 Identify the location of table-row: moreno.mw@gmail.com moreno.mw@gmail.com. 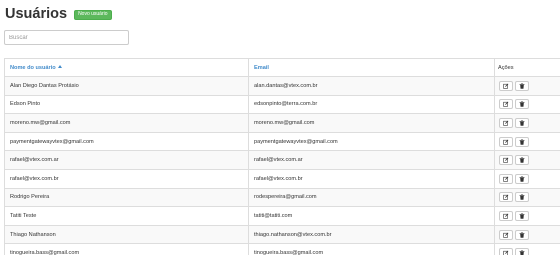
(282, 123).